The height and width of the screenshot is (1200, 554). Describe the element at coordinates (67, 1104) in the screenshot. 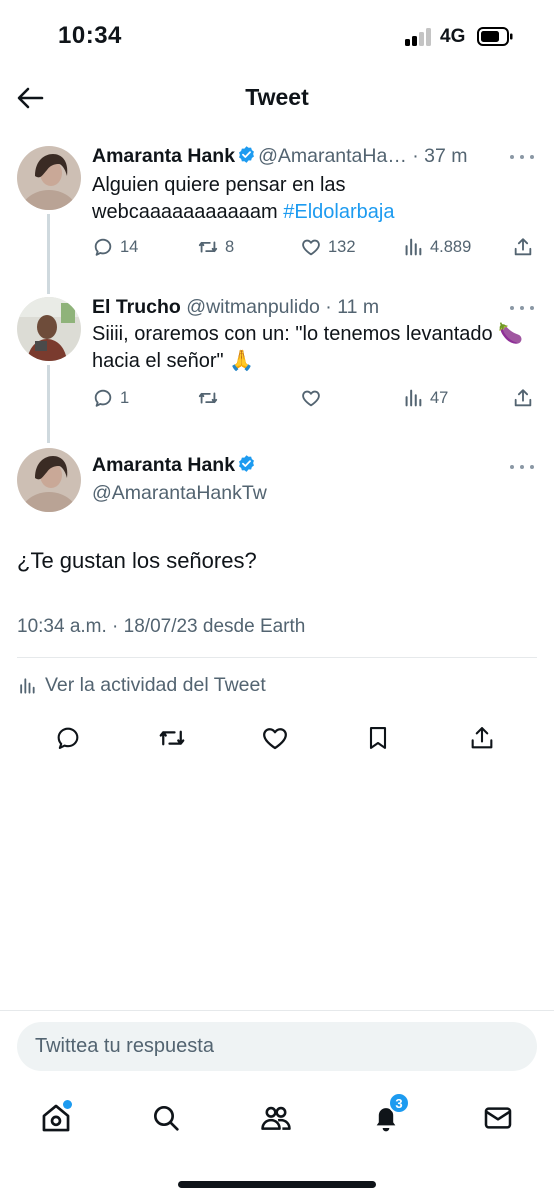

I see `new-content-dot` at that location.